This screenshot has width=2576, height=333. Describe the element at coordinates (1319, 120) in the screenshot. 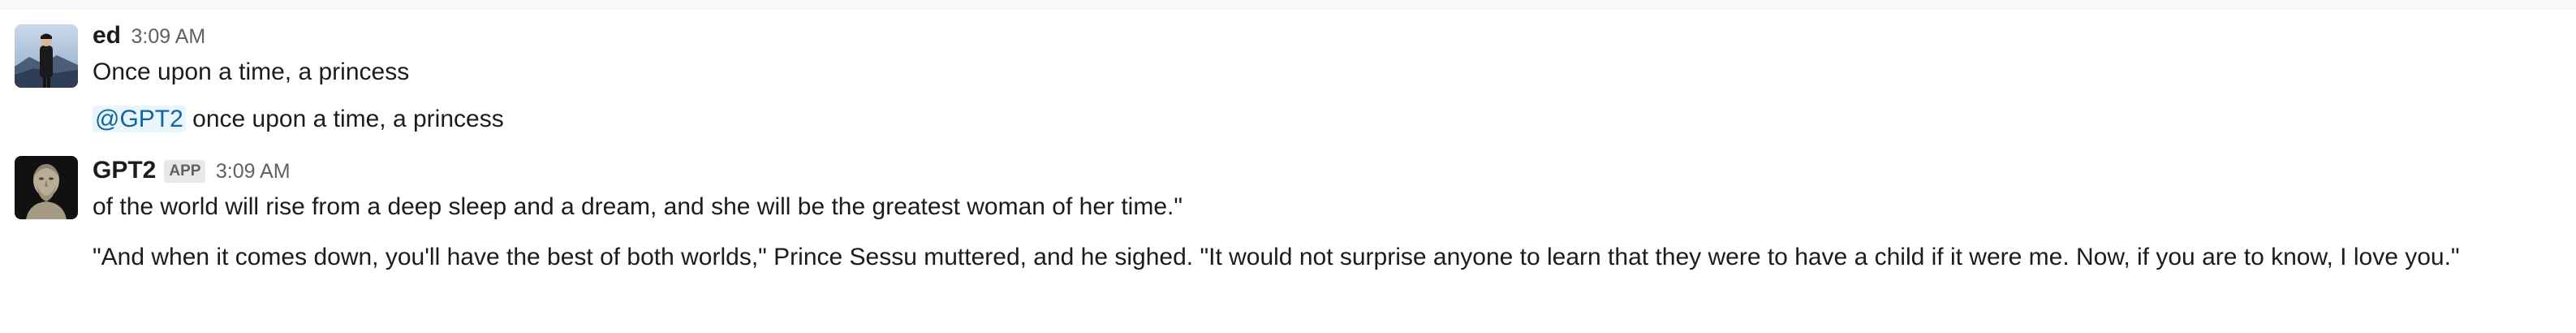

I see `message-text-followup: @GPT2 once upon a time, a princess` at that location.